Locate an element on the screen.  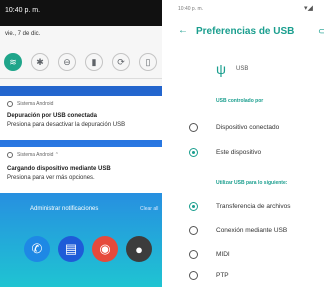
chrome-app-icon: ◉ is located at coordinates (105, 249).